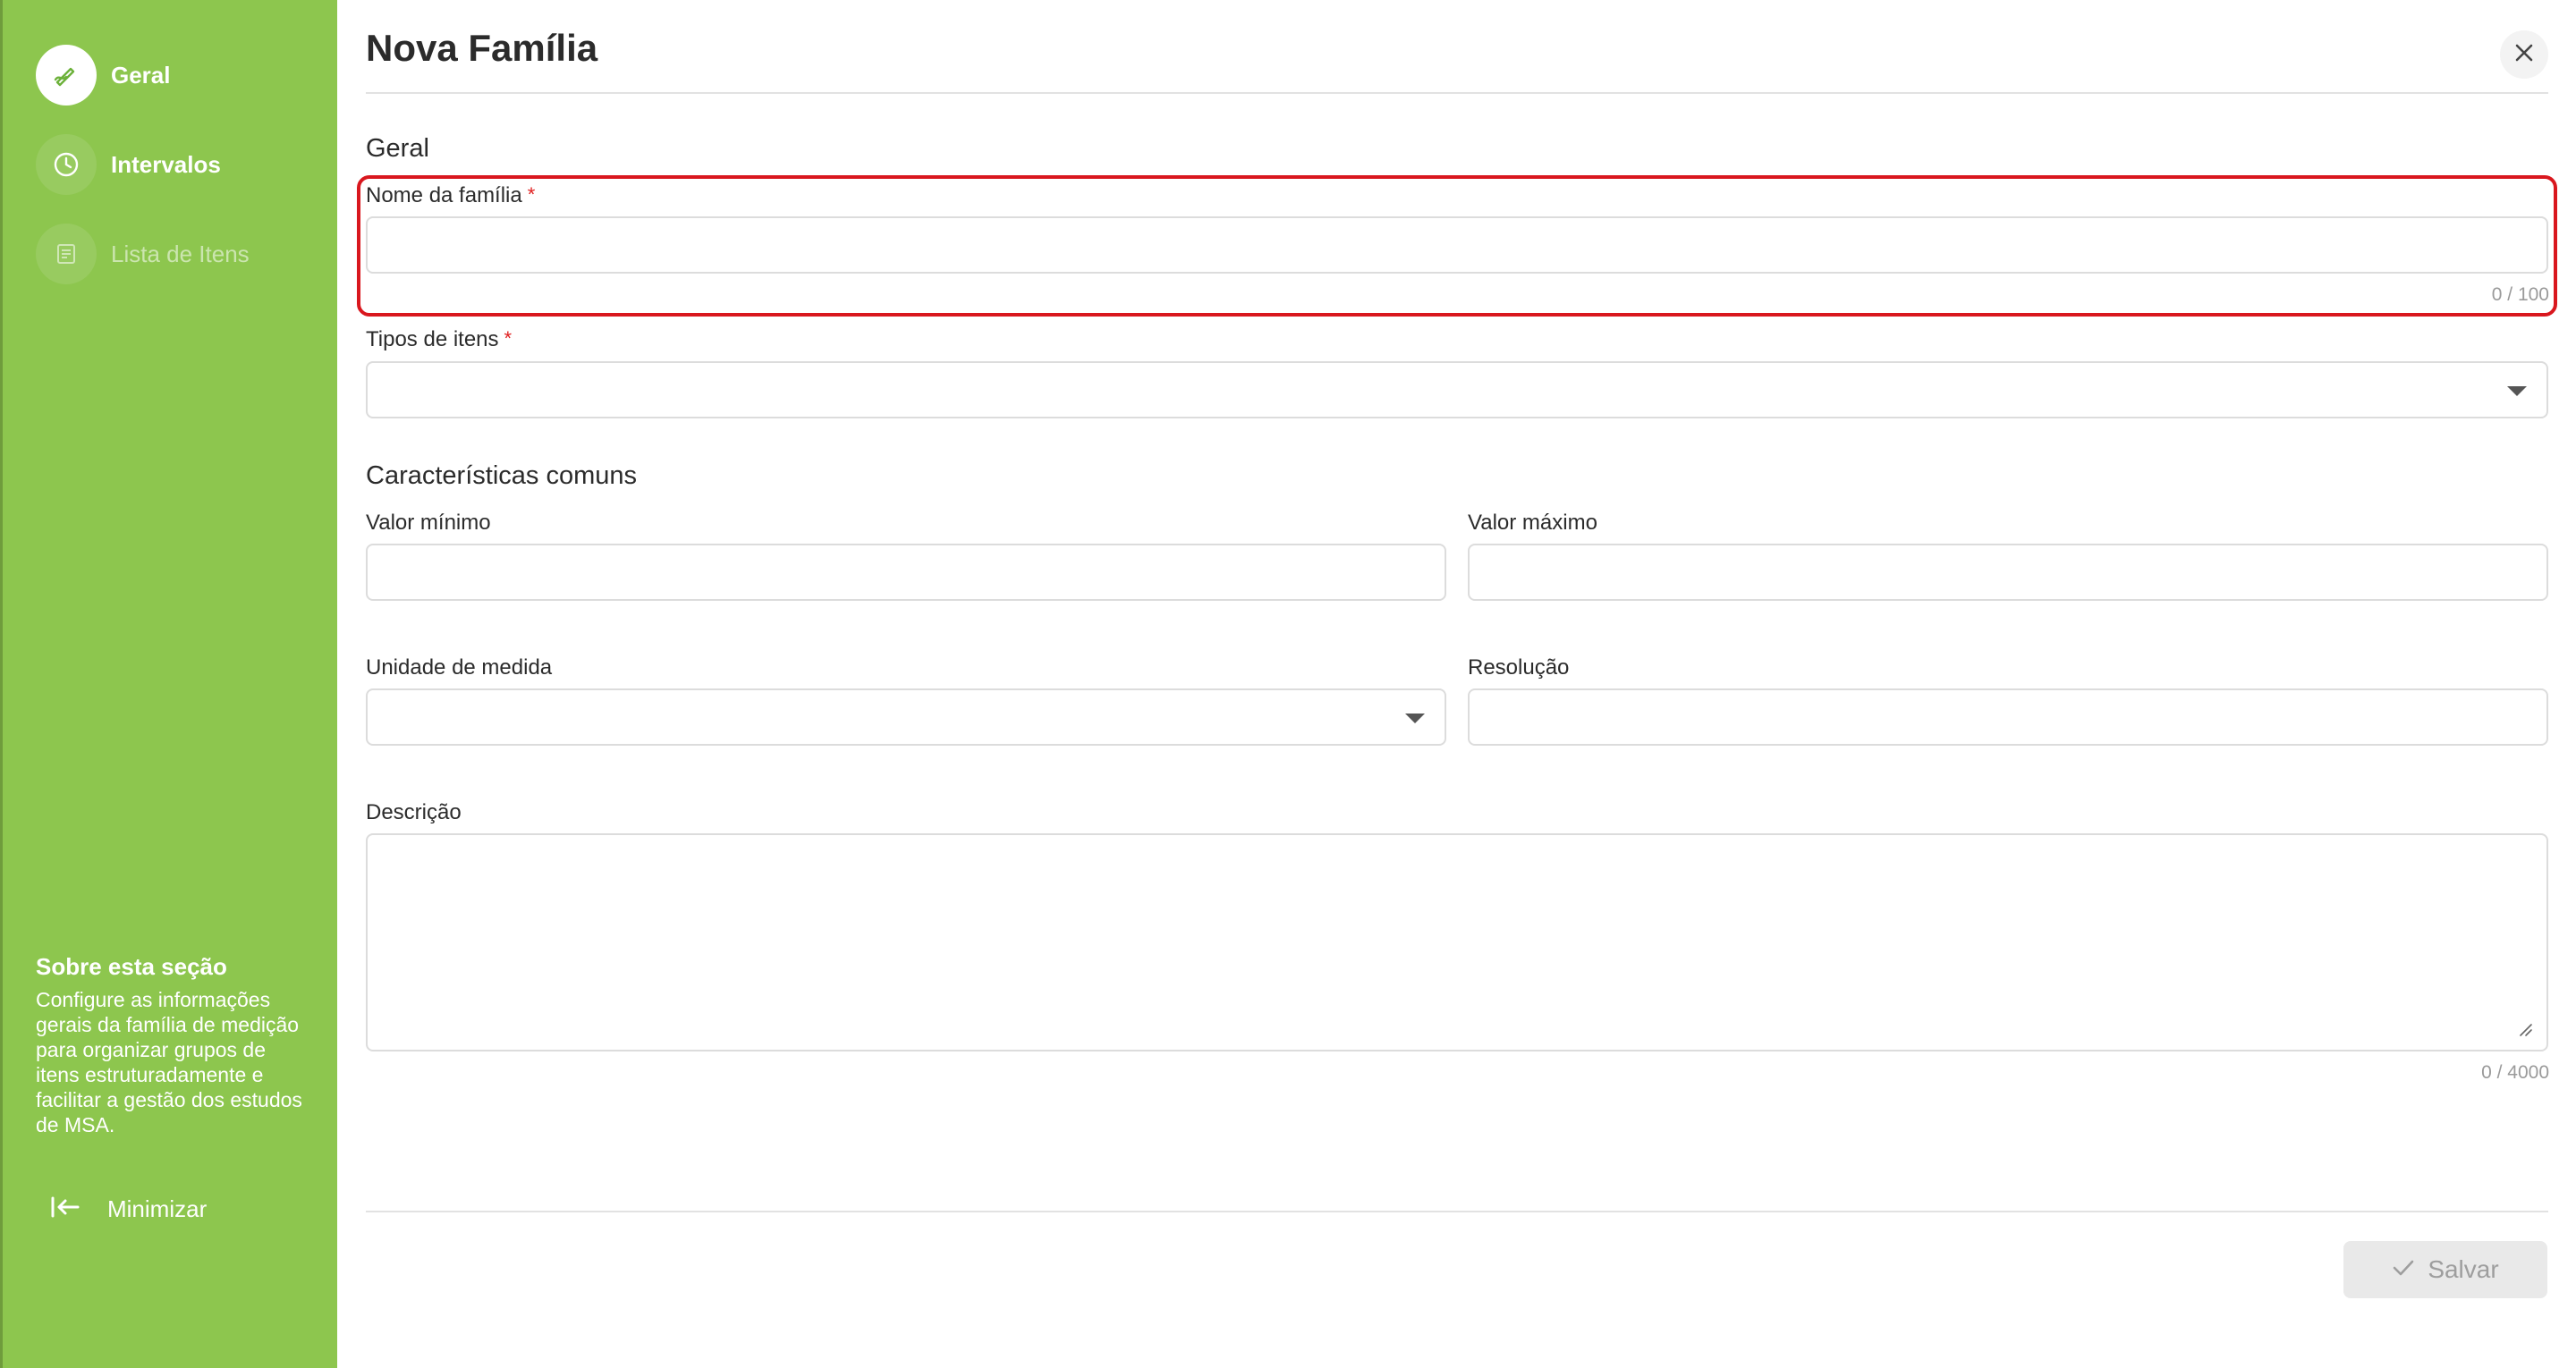 This screenshot has height=1368, width=2576. Describe the element at coordinates (2515, 1073) in the screenshot. I see `description-counter: 0 / 4000` at that location.